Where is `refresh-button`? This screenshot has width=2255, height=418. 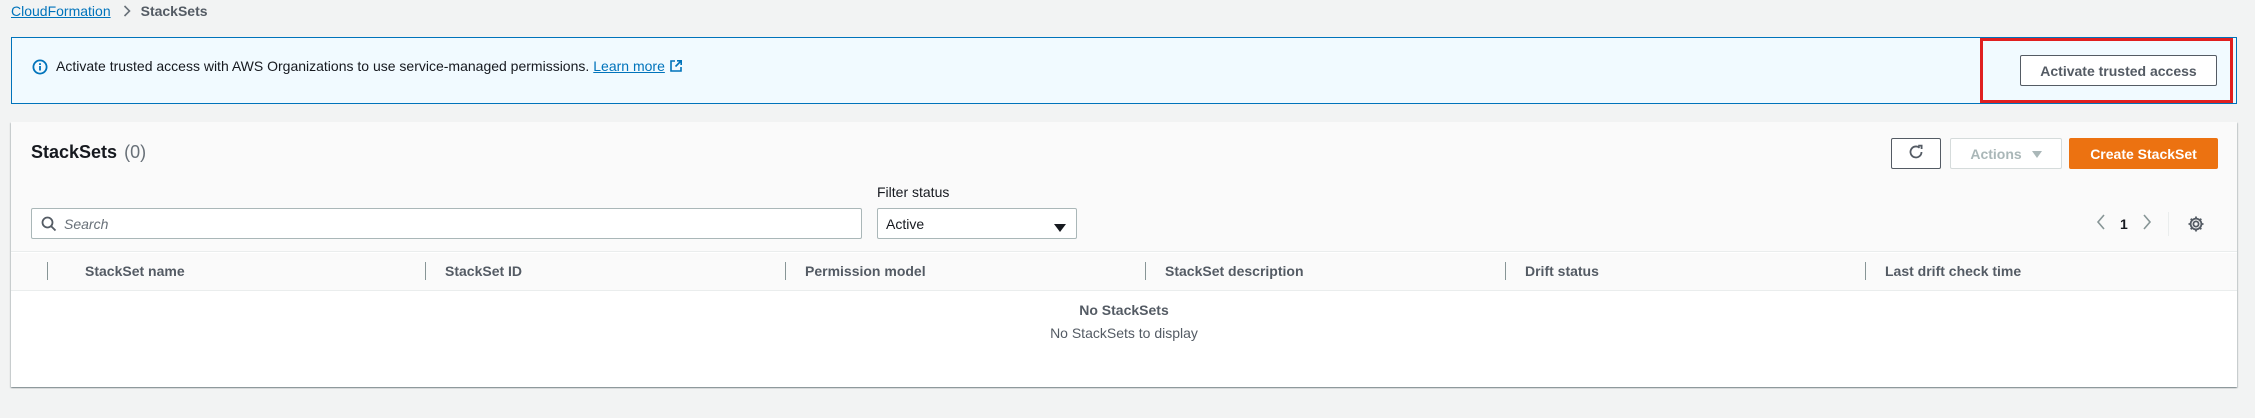 refresh-button is located at coordinates (1916, 153).